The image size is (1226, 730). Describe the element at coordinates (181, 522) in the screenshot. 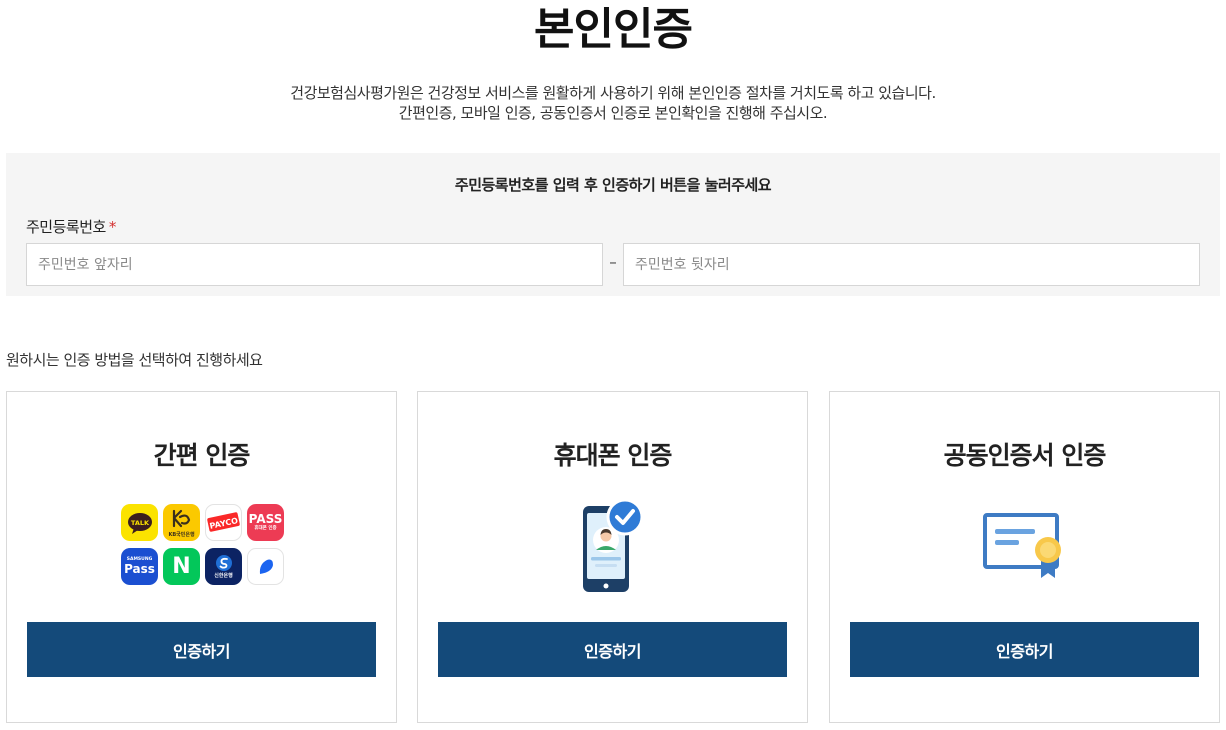

I see `kb-bank-icon: KB국민은행` at that location.